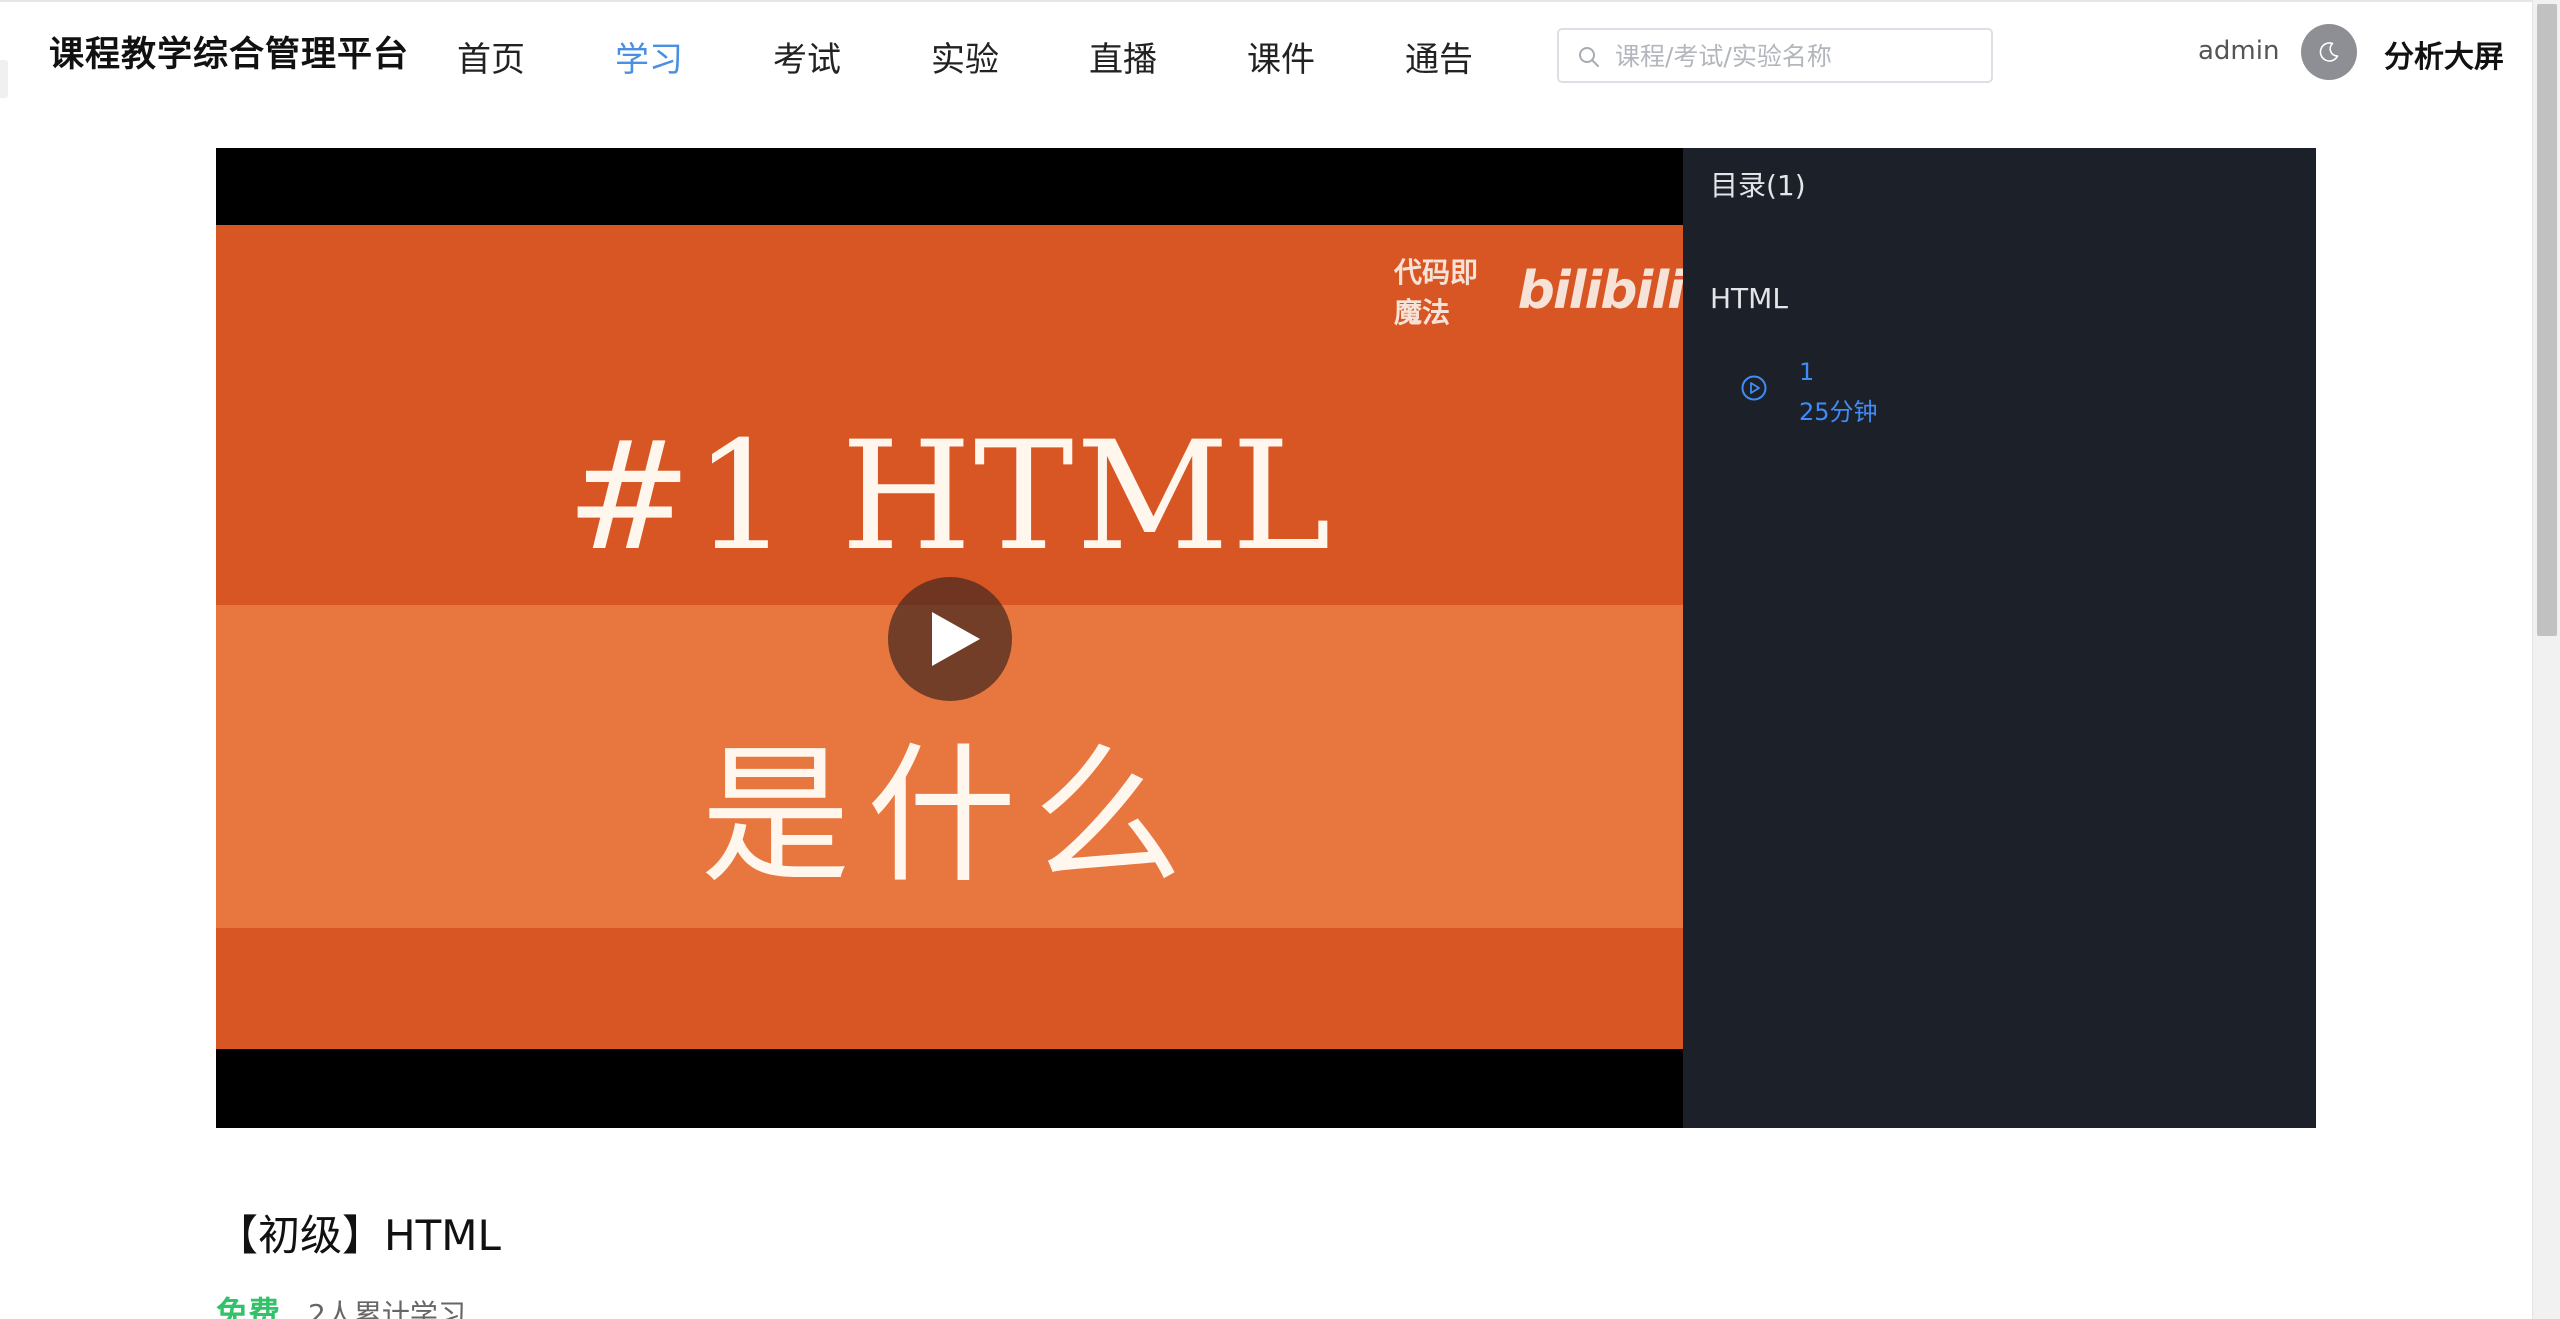 This screenshot has height=1319, width=2560. Describe the element at coordinates (1758, 185) in the screenshot. I see `catalog-title: 目录(1)` at that location.